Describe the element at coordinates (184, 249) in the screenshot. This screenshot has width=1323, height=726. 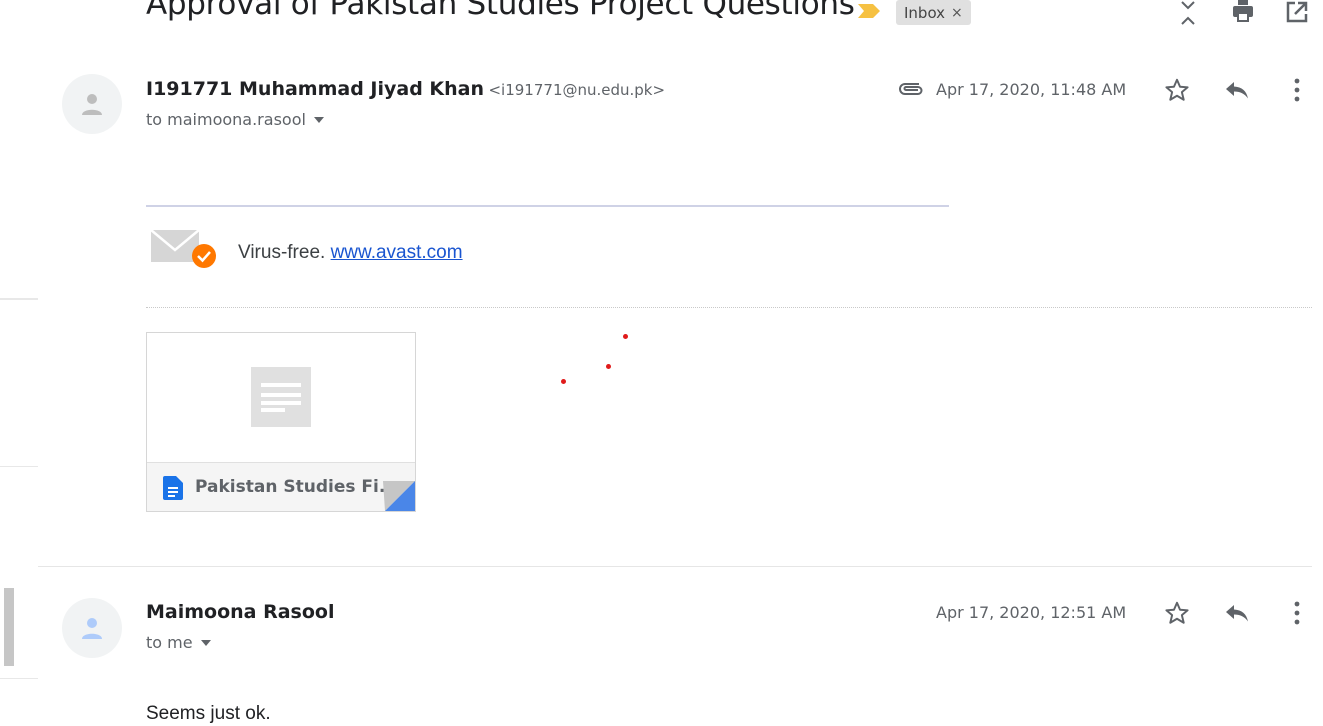
I see `avast-mail-icon` at that location.